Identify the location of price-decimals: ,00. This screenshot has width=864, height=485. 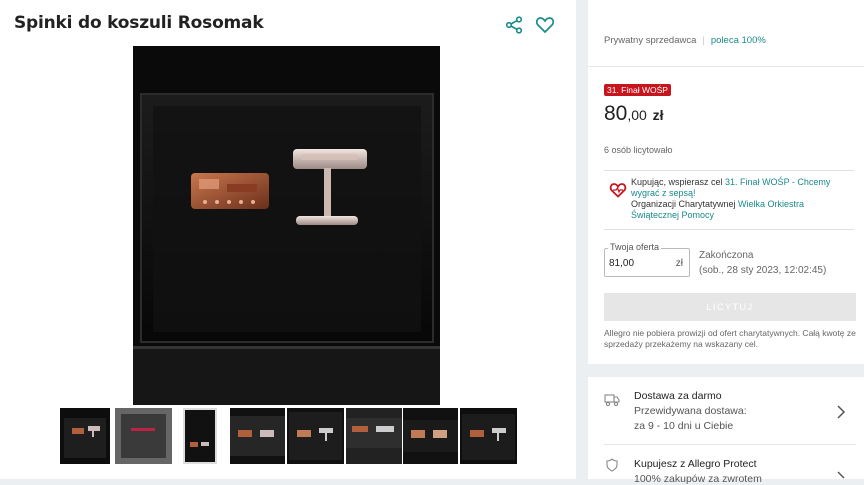
(637, 115).